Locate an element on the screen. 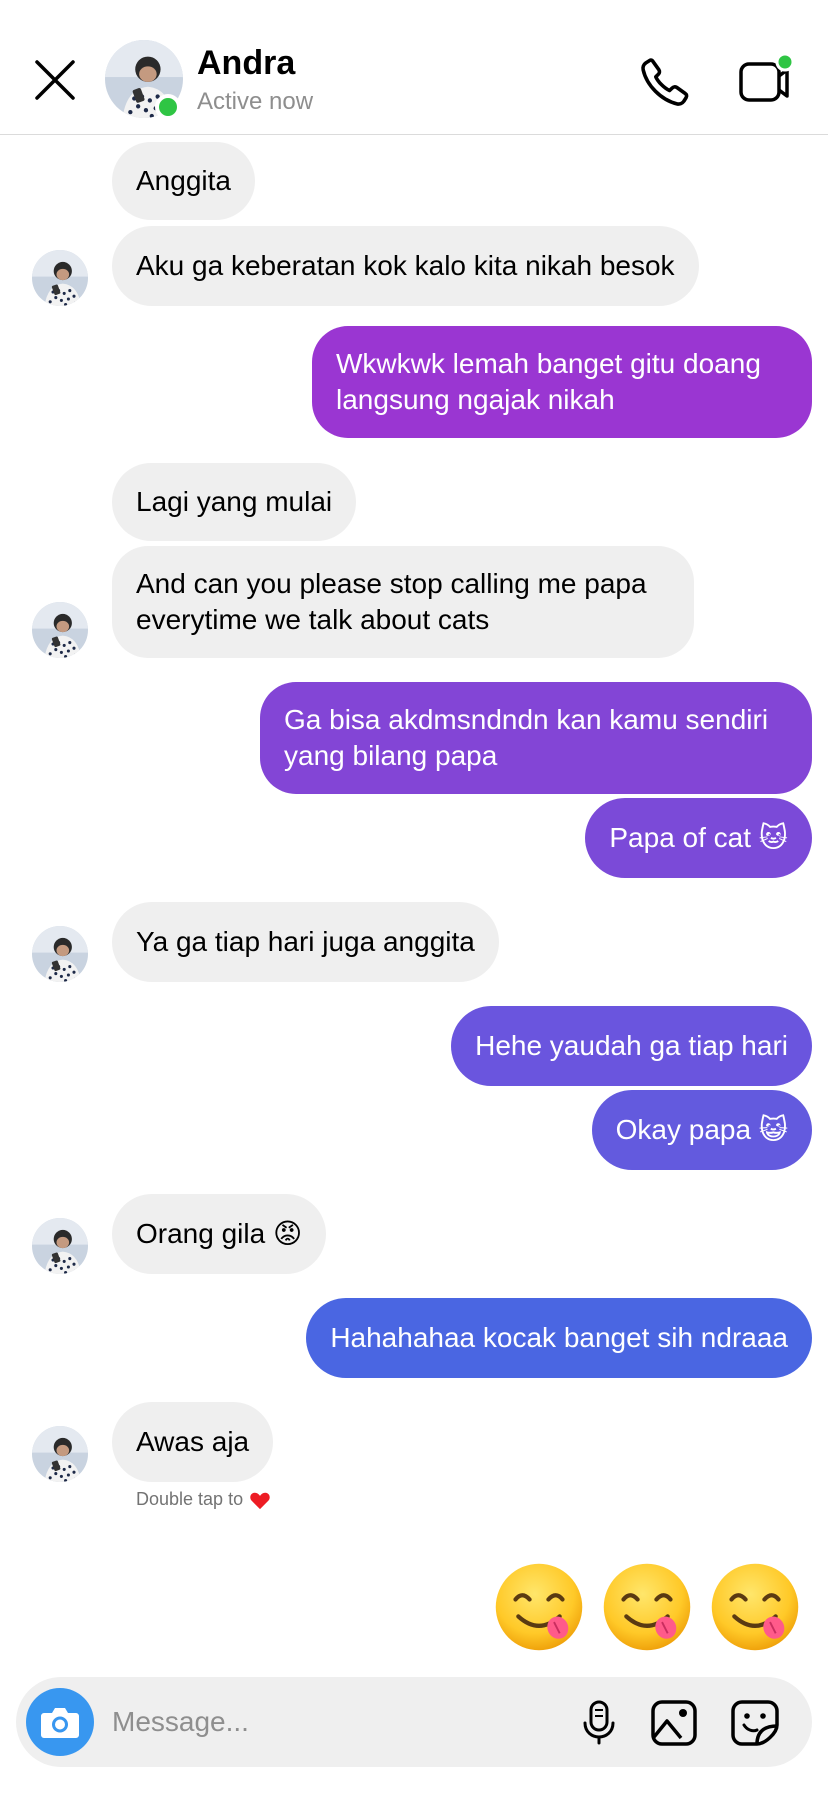 This screenshot has width=828, height=1815. image-icon is located at coordinates (674, 1723).